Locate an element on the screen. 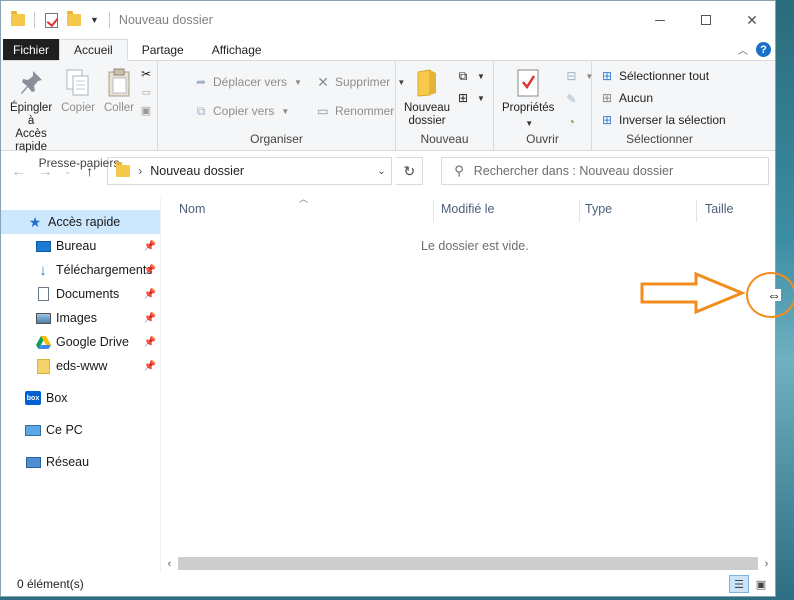 The width and height of the screenshot is (794, 600). group-label-organize: Organiser is located at coordinates (276, 139).